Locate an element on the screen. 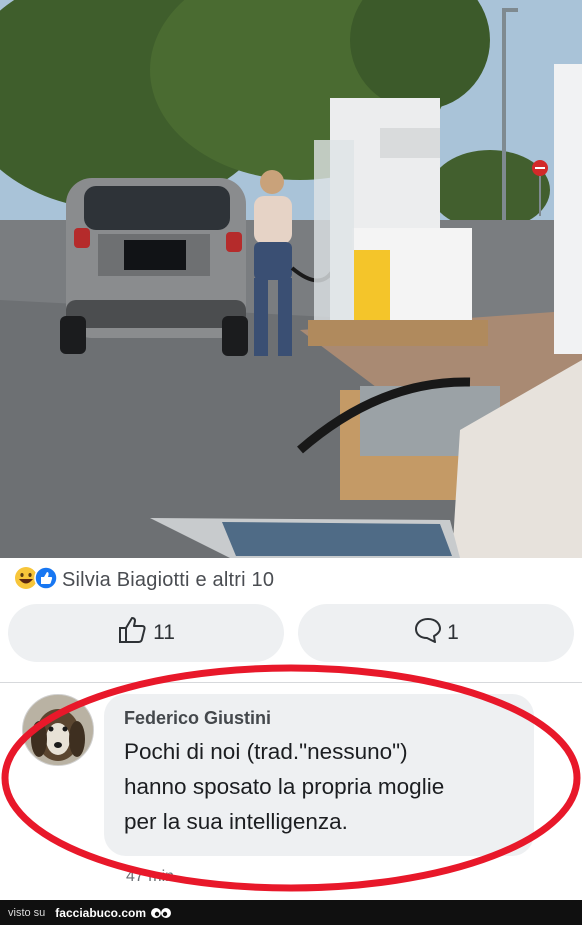 Image resolution: width=582 pixels, height=925 pixels. watermark-footer: visto su facciabuco.com is located at coordinates (291, 912).